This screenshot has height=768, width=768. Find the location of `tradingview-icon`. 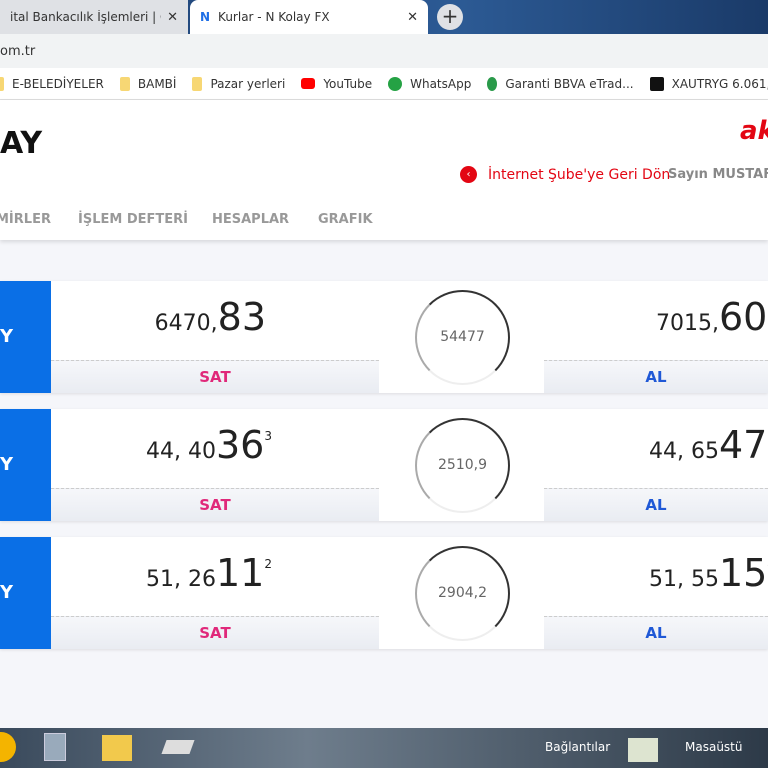

tradingview-icon is located at coordinates (656, 83).